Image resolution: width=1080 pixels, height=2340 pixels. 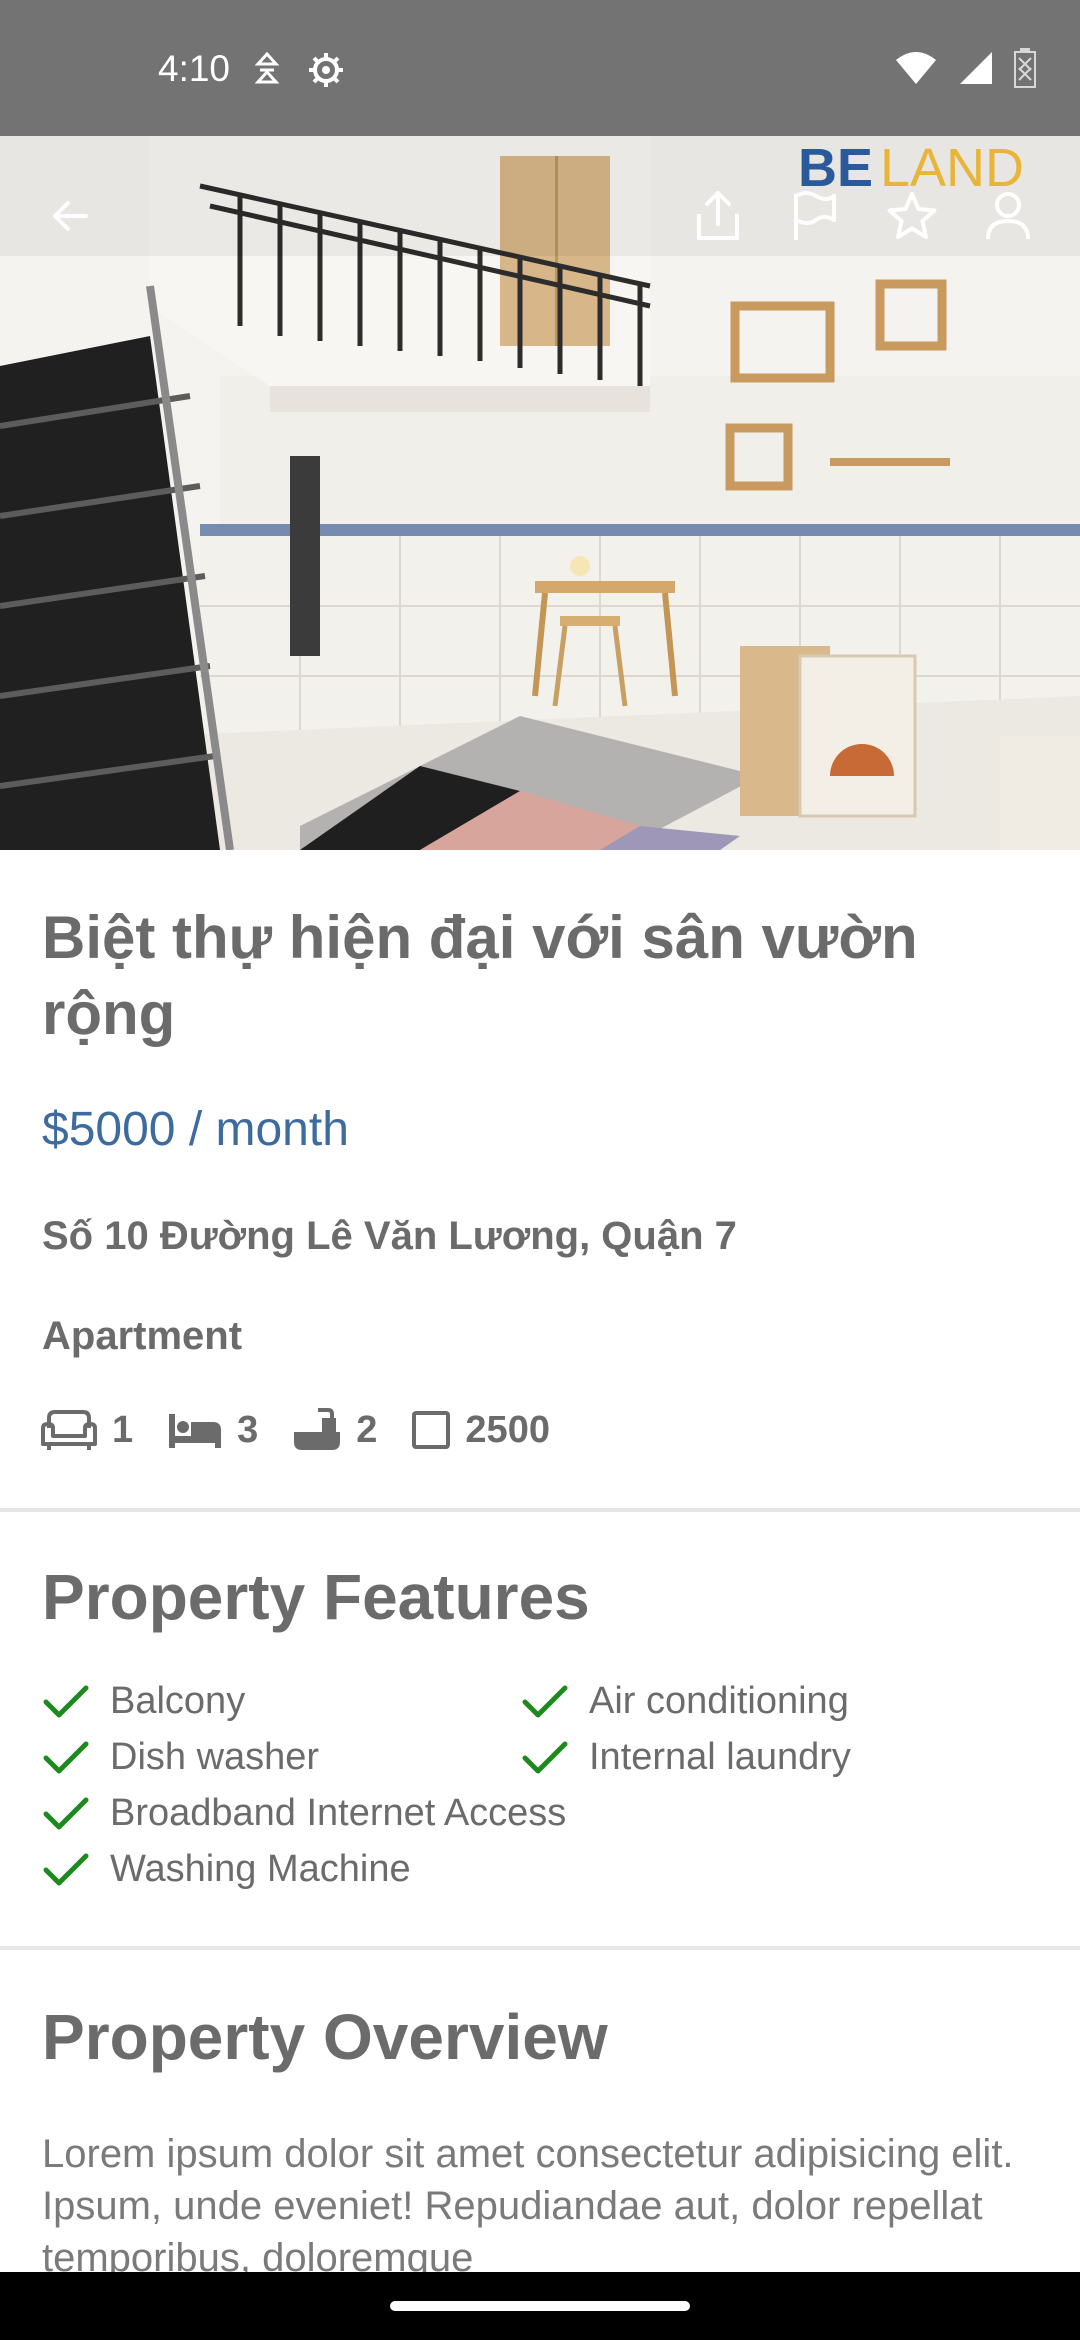 I want to click on spec-area-value: 2500, so click(x=507, y=1429).